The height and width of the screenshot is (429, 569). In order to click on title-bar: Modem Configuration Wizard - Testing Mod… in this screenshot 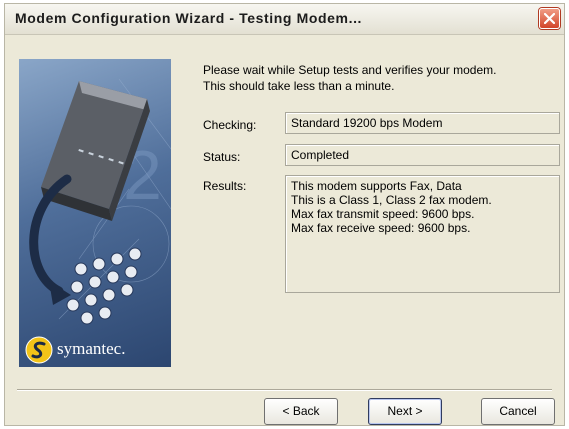, I will do `click(284, 19)`.